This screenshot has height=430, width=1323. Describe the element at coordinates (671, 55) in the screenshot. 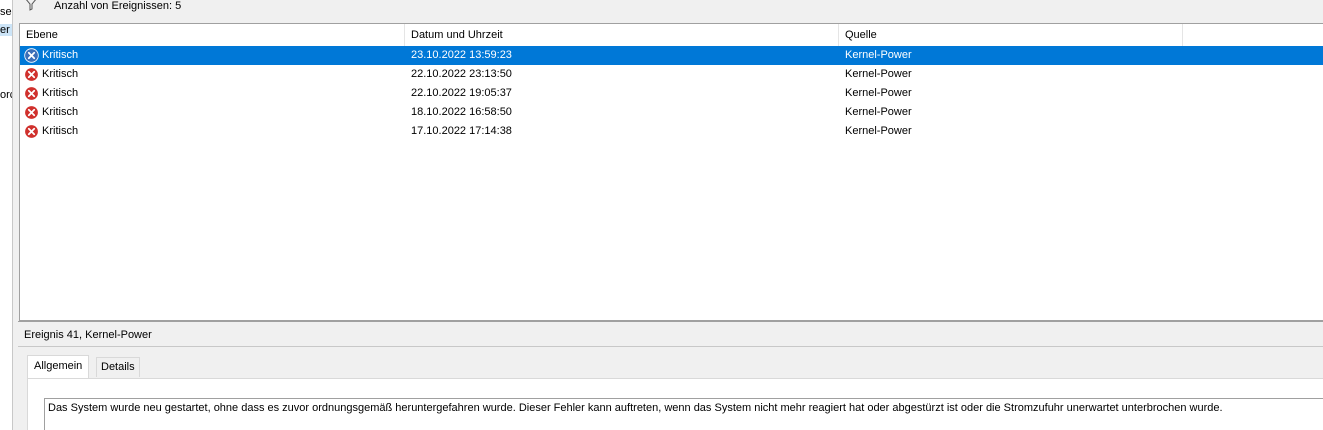

I see `table-row: Kritisch 23.10.2022 13:59:23 Kernel-Power` at that location.